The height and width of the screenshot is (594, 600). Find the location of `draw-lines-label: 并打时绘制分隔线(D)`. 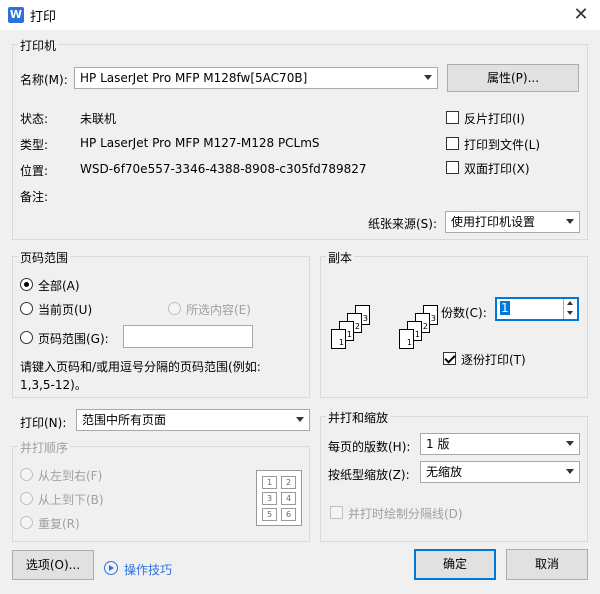

draw-lines-label: 并打时绘制分隔线(D) is located at coordinates (405, 514).